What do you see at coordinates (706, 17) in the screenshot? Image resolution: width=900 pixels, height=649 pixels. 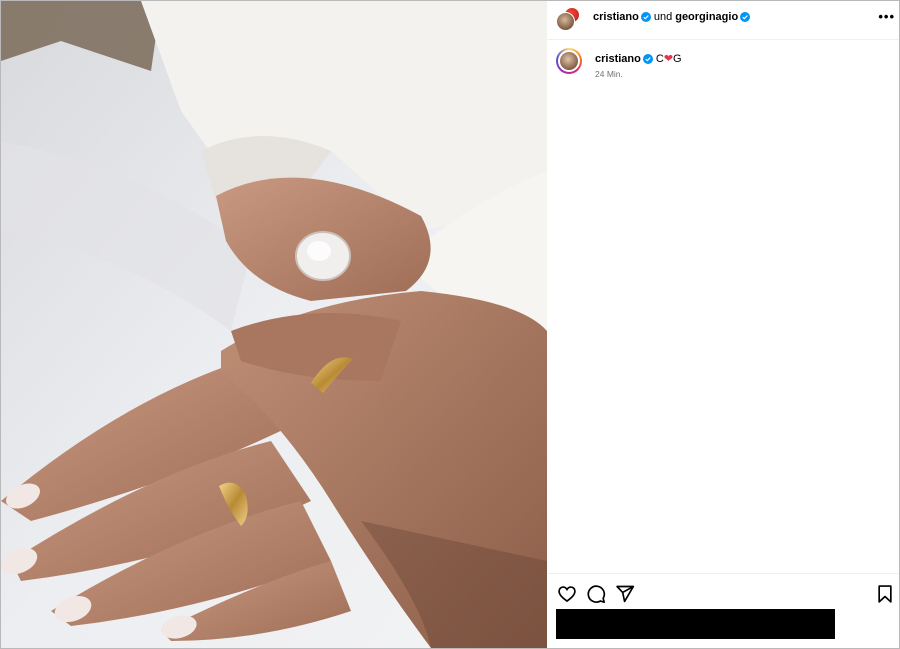 I see `collaborator-username-link: georginagio` at bounding box center [706, 17].